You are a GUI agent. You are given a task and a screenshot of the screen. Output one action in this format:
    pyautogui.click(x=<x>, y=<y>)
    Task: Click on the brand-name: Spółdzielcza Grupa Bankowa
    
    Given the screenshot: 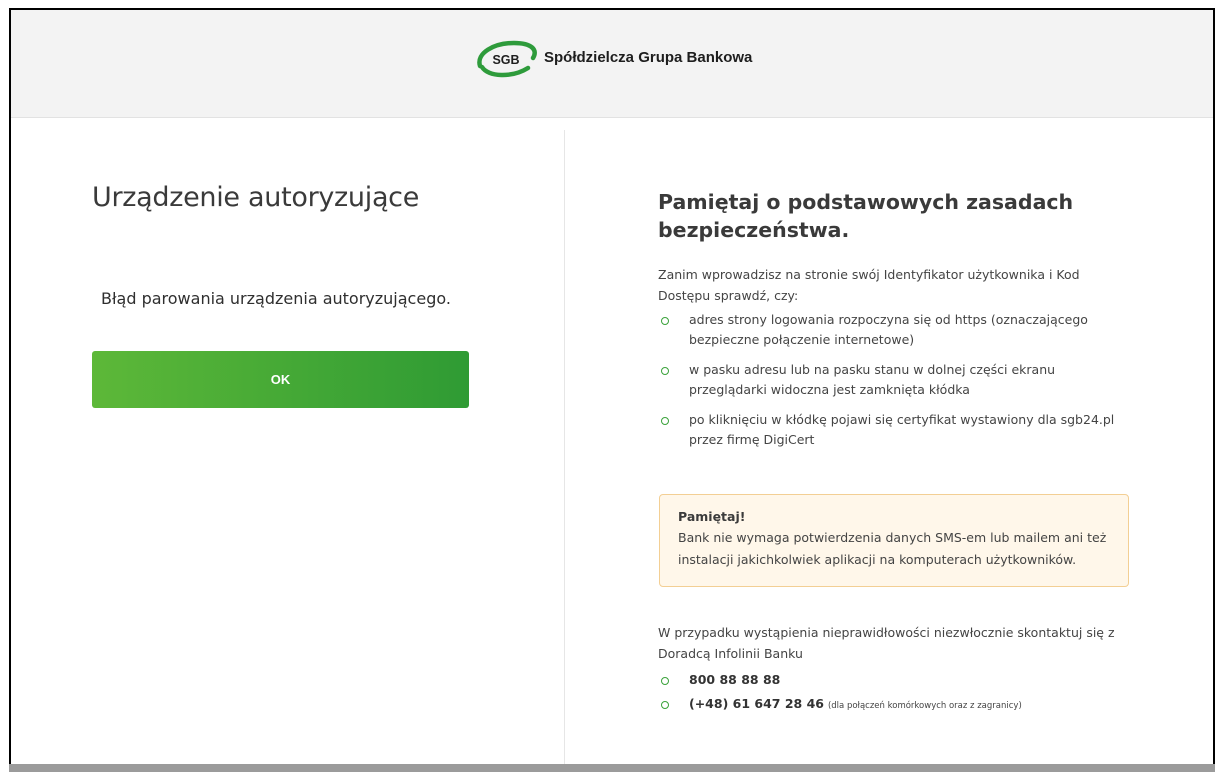 What is the action you would take?
    pyautogui.click(x=648, y=57)
    